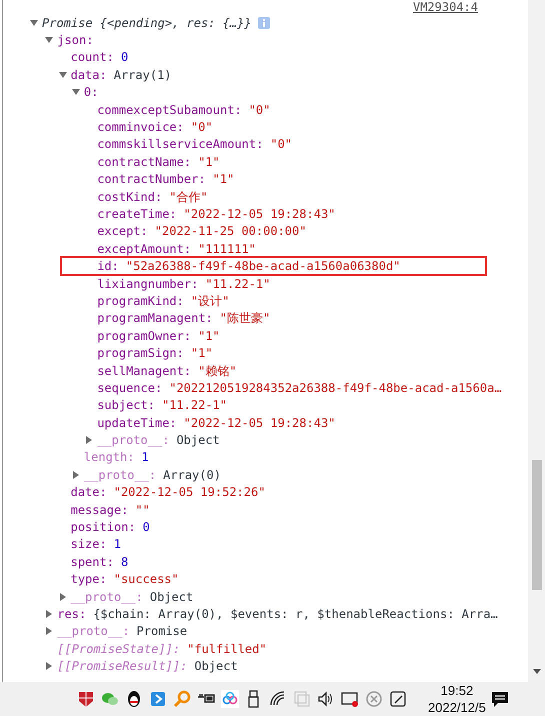 This screenshot has width=545, height=716. Describe the element at coordinates (230, 699) in the screenshot. I see `cloud-icon` at that location.